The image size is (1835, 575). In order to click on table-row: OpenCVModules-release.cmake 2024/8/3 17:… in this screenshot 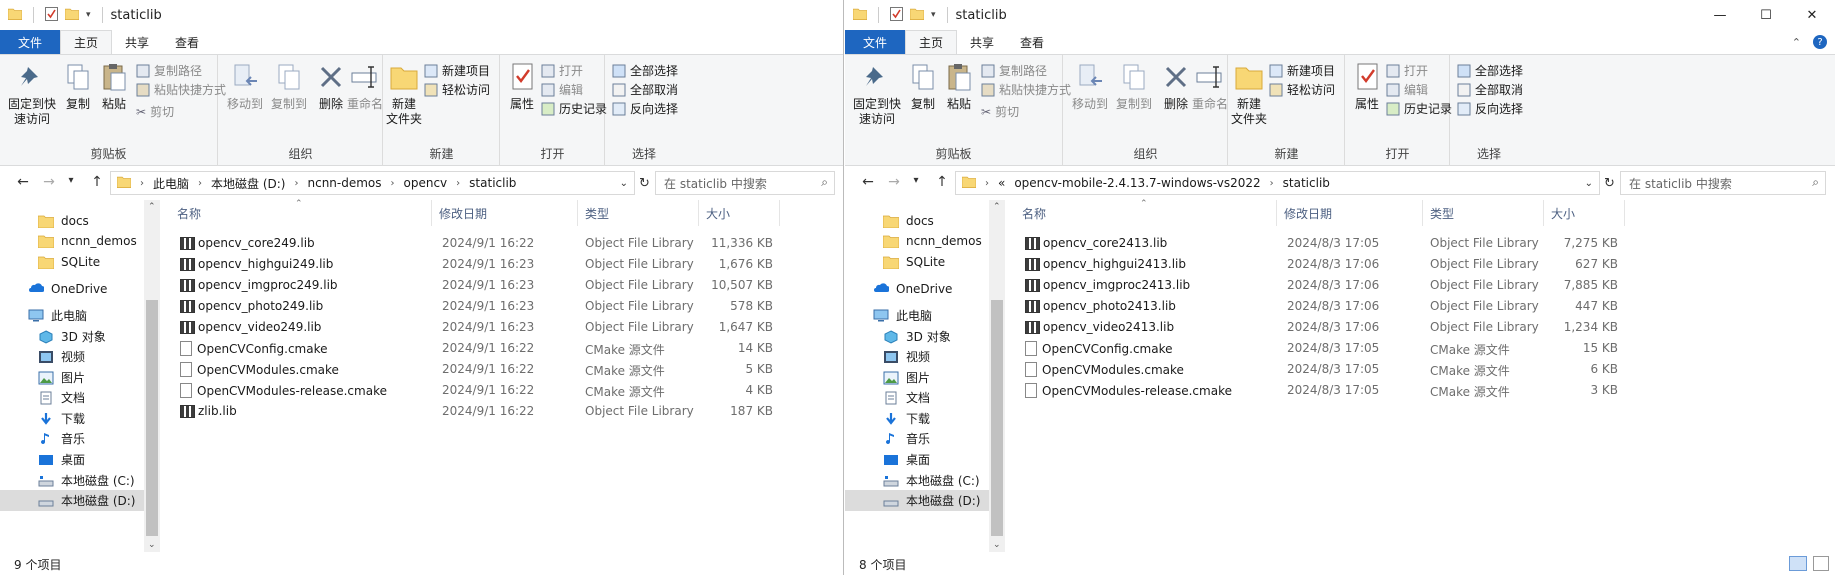, I will do `click(1326, 390)`.